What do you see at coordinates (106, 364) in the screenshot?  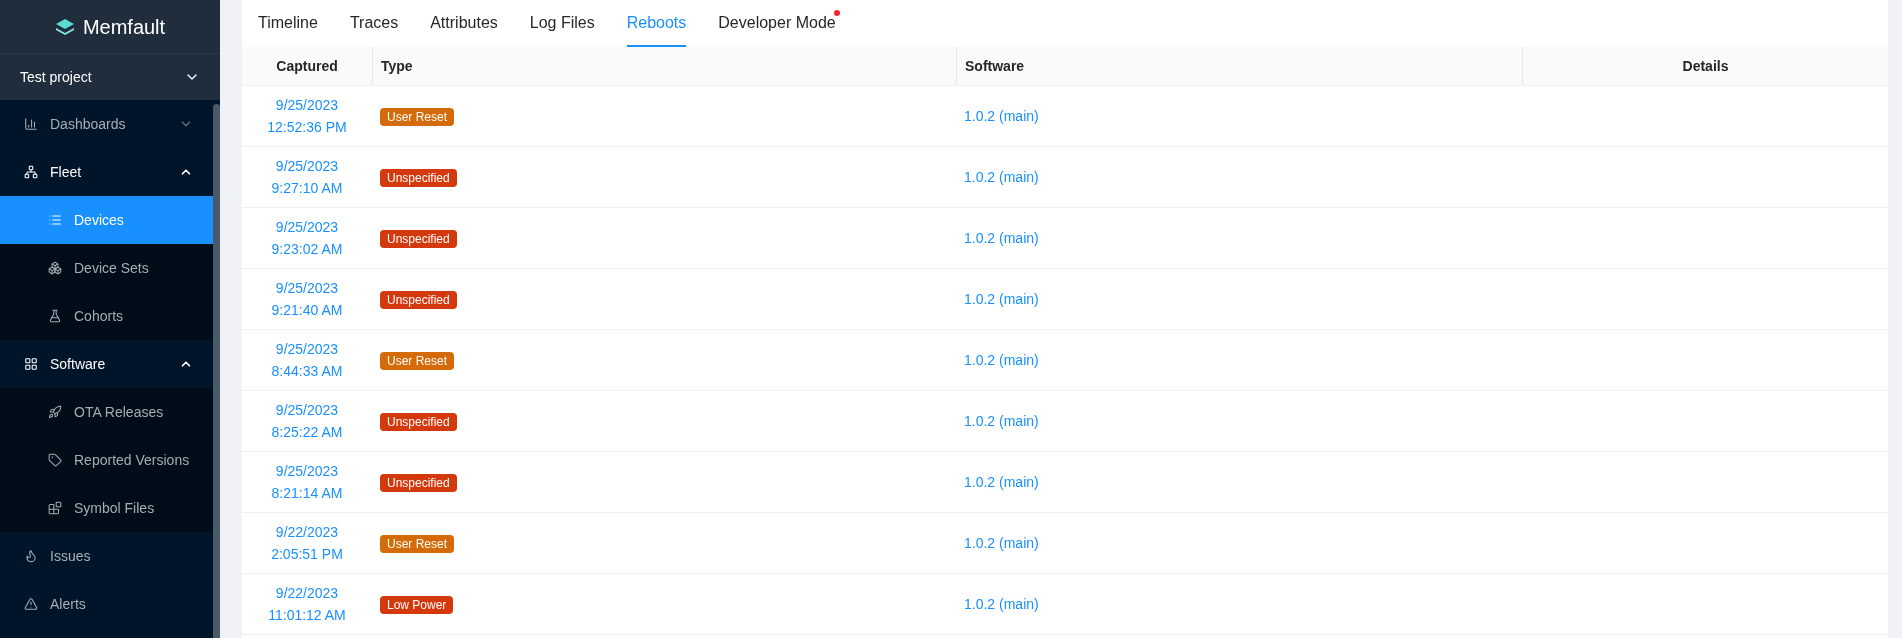 I see `sidebar-item: Software` at bounding box center [106, 364].